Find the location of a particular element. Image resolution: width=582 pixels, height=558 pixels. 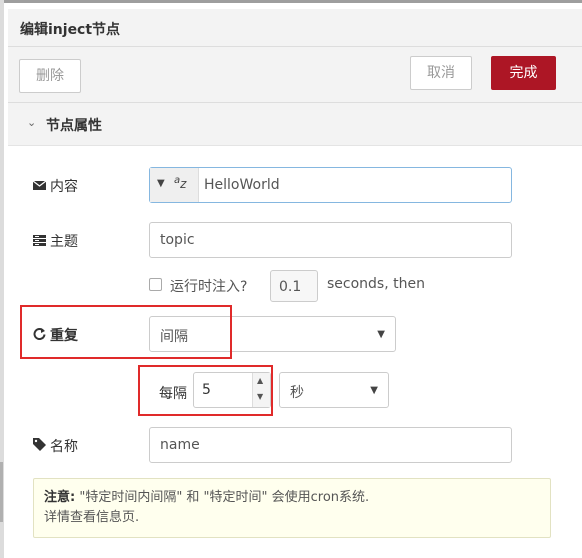

payload-label: 内容 is located at coordinates (64, 187).